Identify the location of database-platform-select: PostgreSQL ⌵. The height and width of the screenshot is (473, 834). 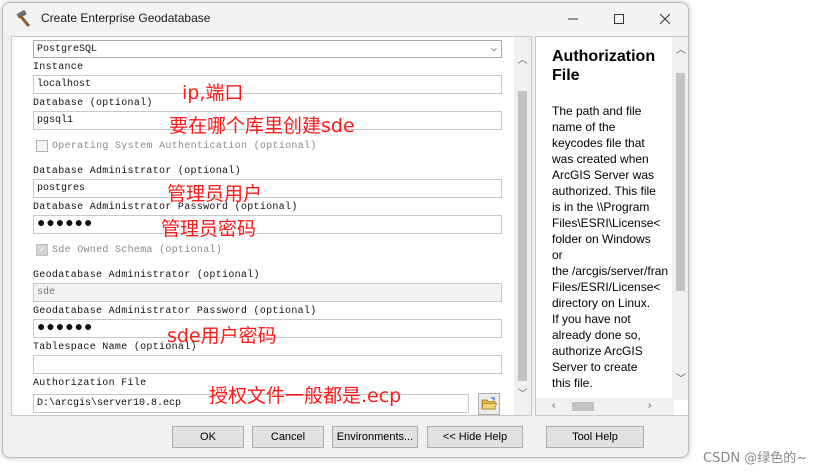
(267, 49).